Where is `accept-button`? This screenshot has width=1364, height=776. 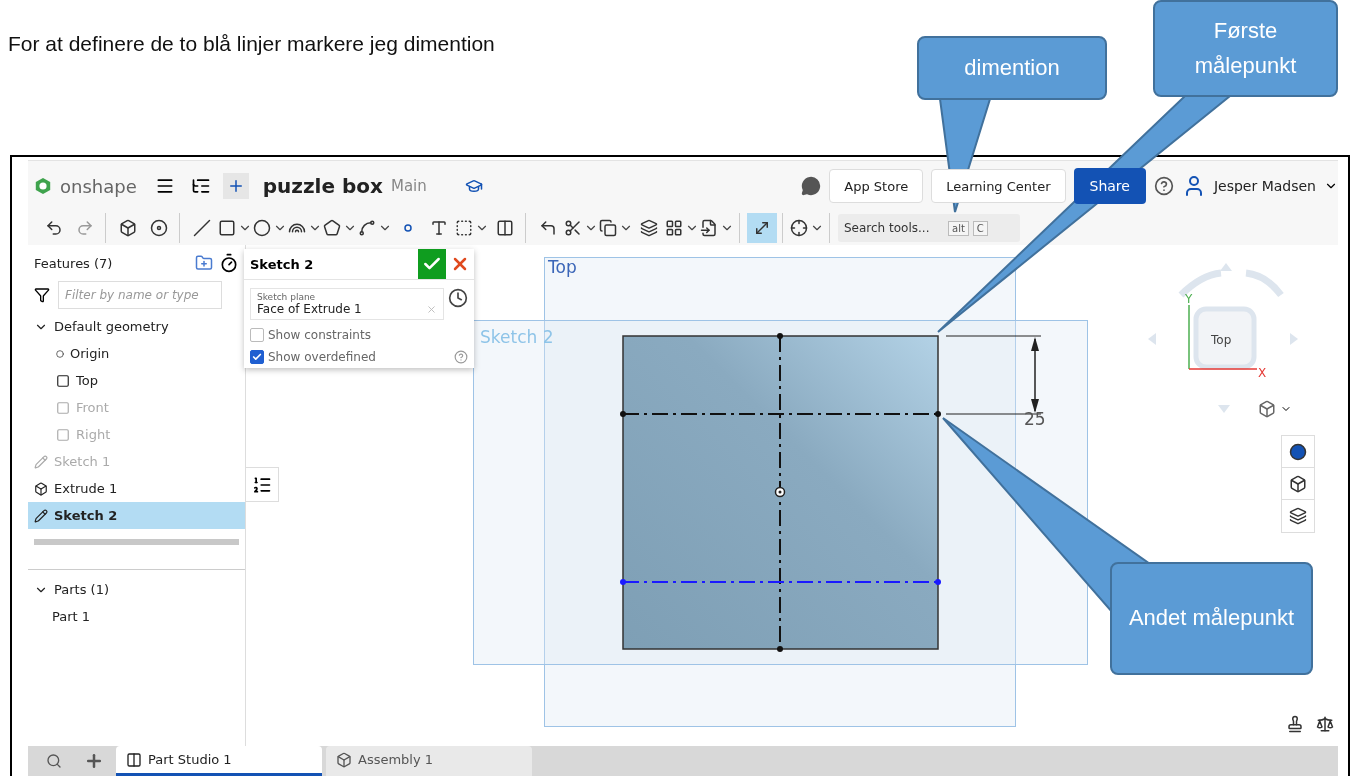
accept-button is located at coordinates (432, 264).